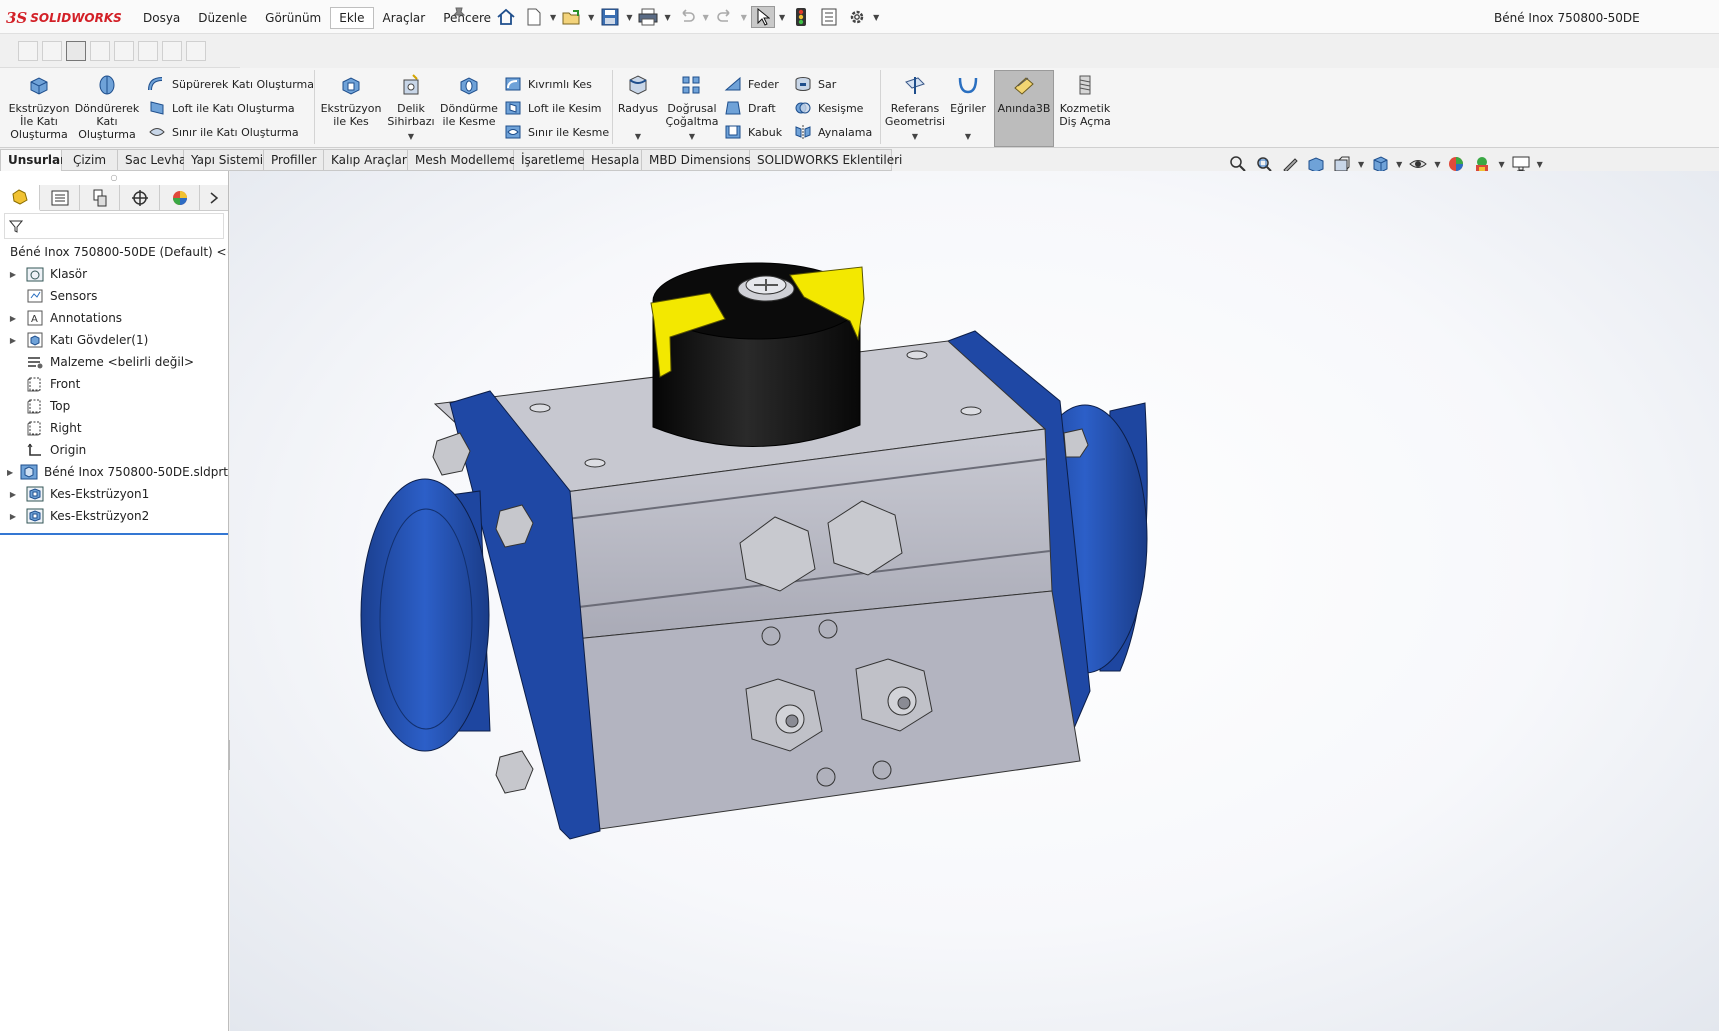  Describe the element at coordinates (114, 494) in the screenshot. I see `tree-item: ▶ Kes-Ekstrüzyon1` at that location.